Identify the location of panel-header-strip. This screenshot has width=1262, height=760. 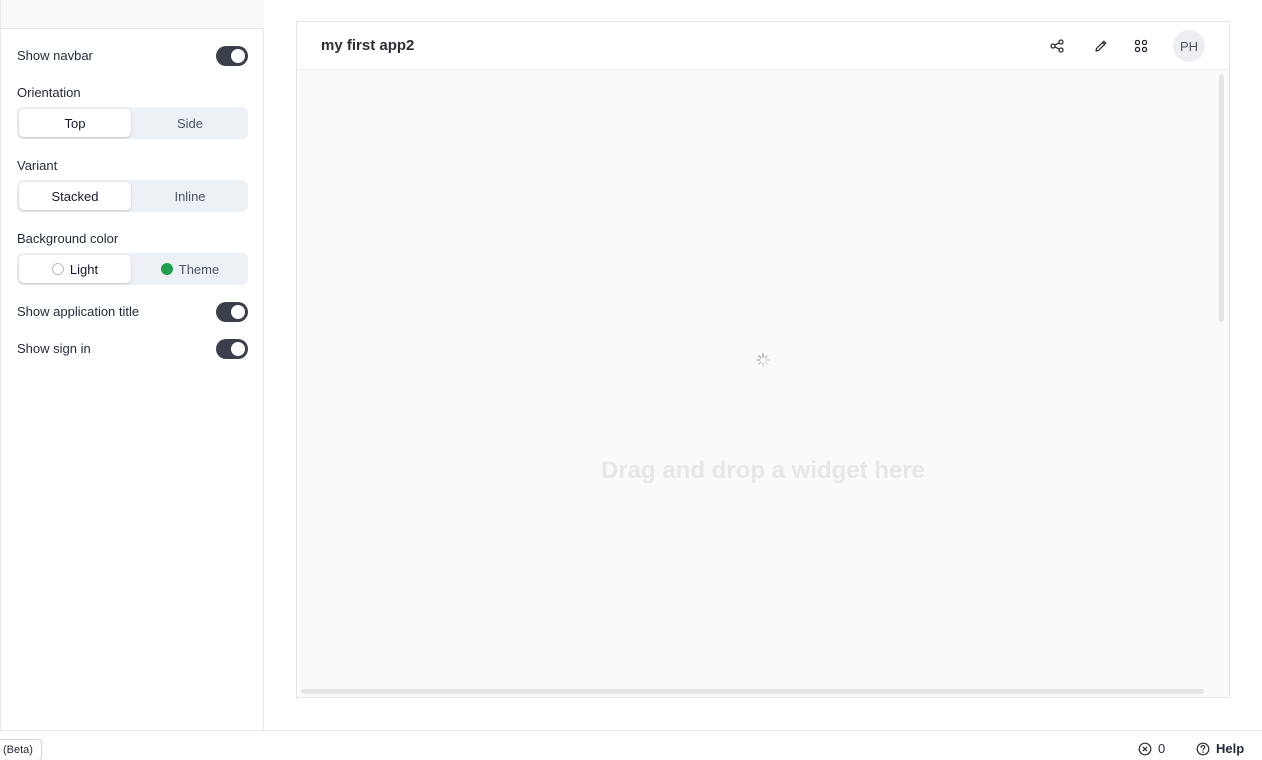
(132, 14).